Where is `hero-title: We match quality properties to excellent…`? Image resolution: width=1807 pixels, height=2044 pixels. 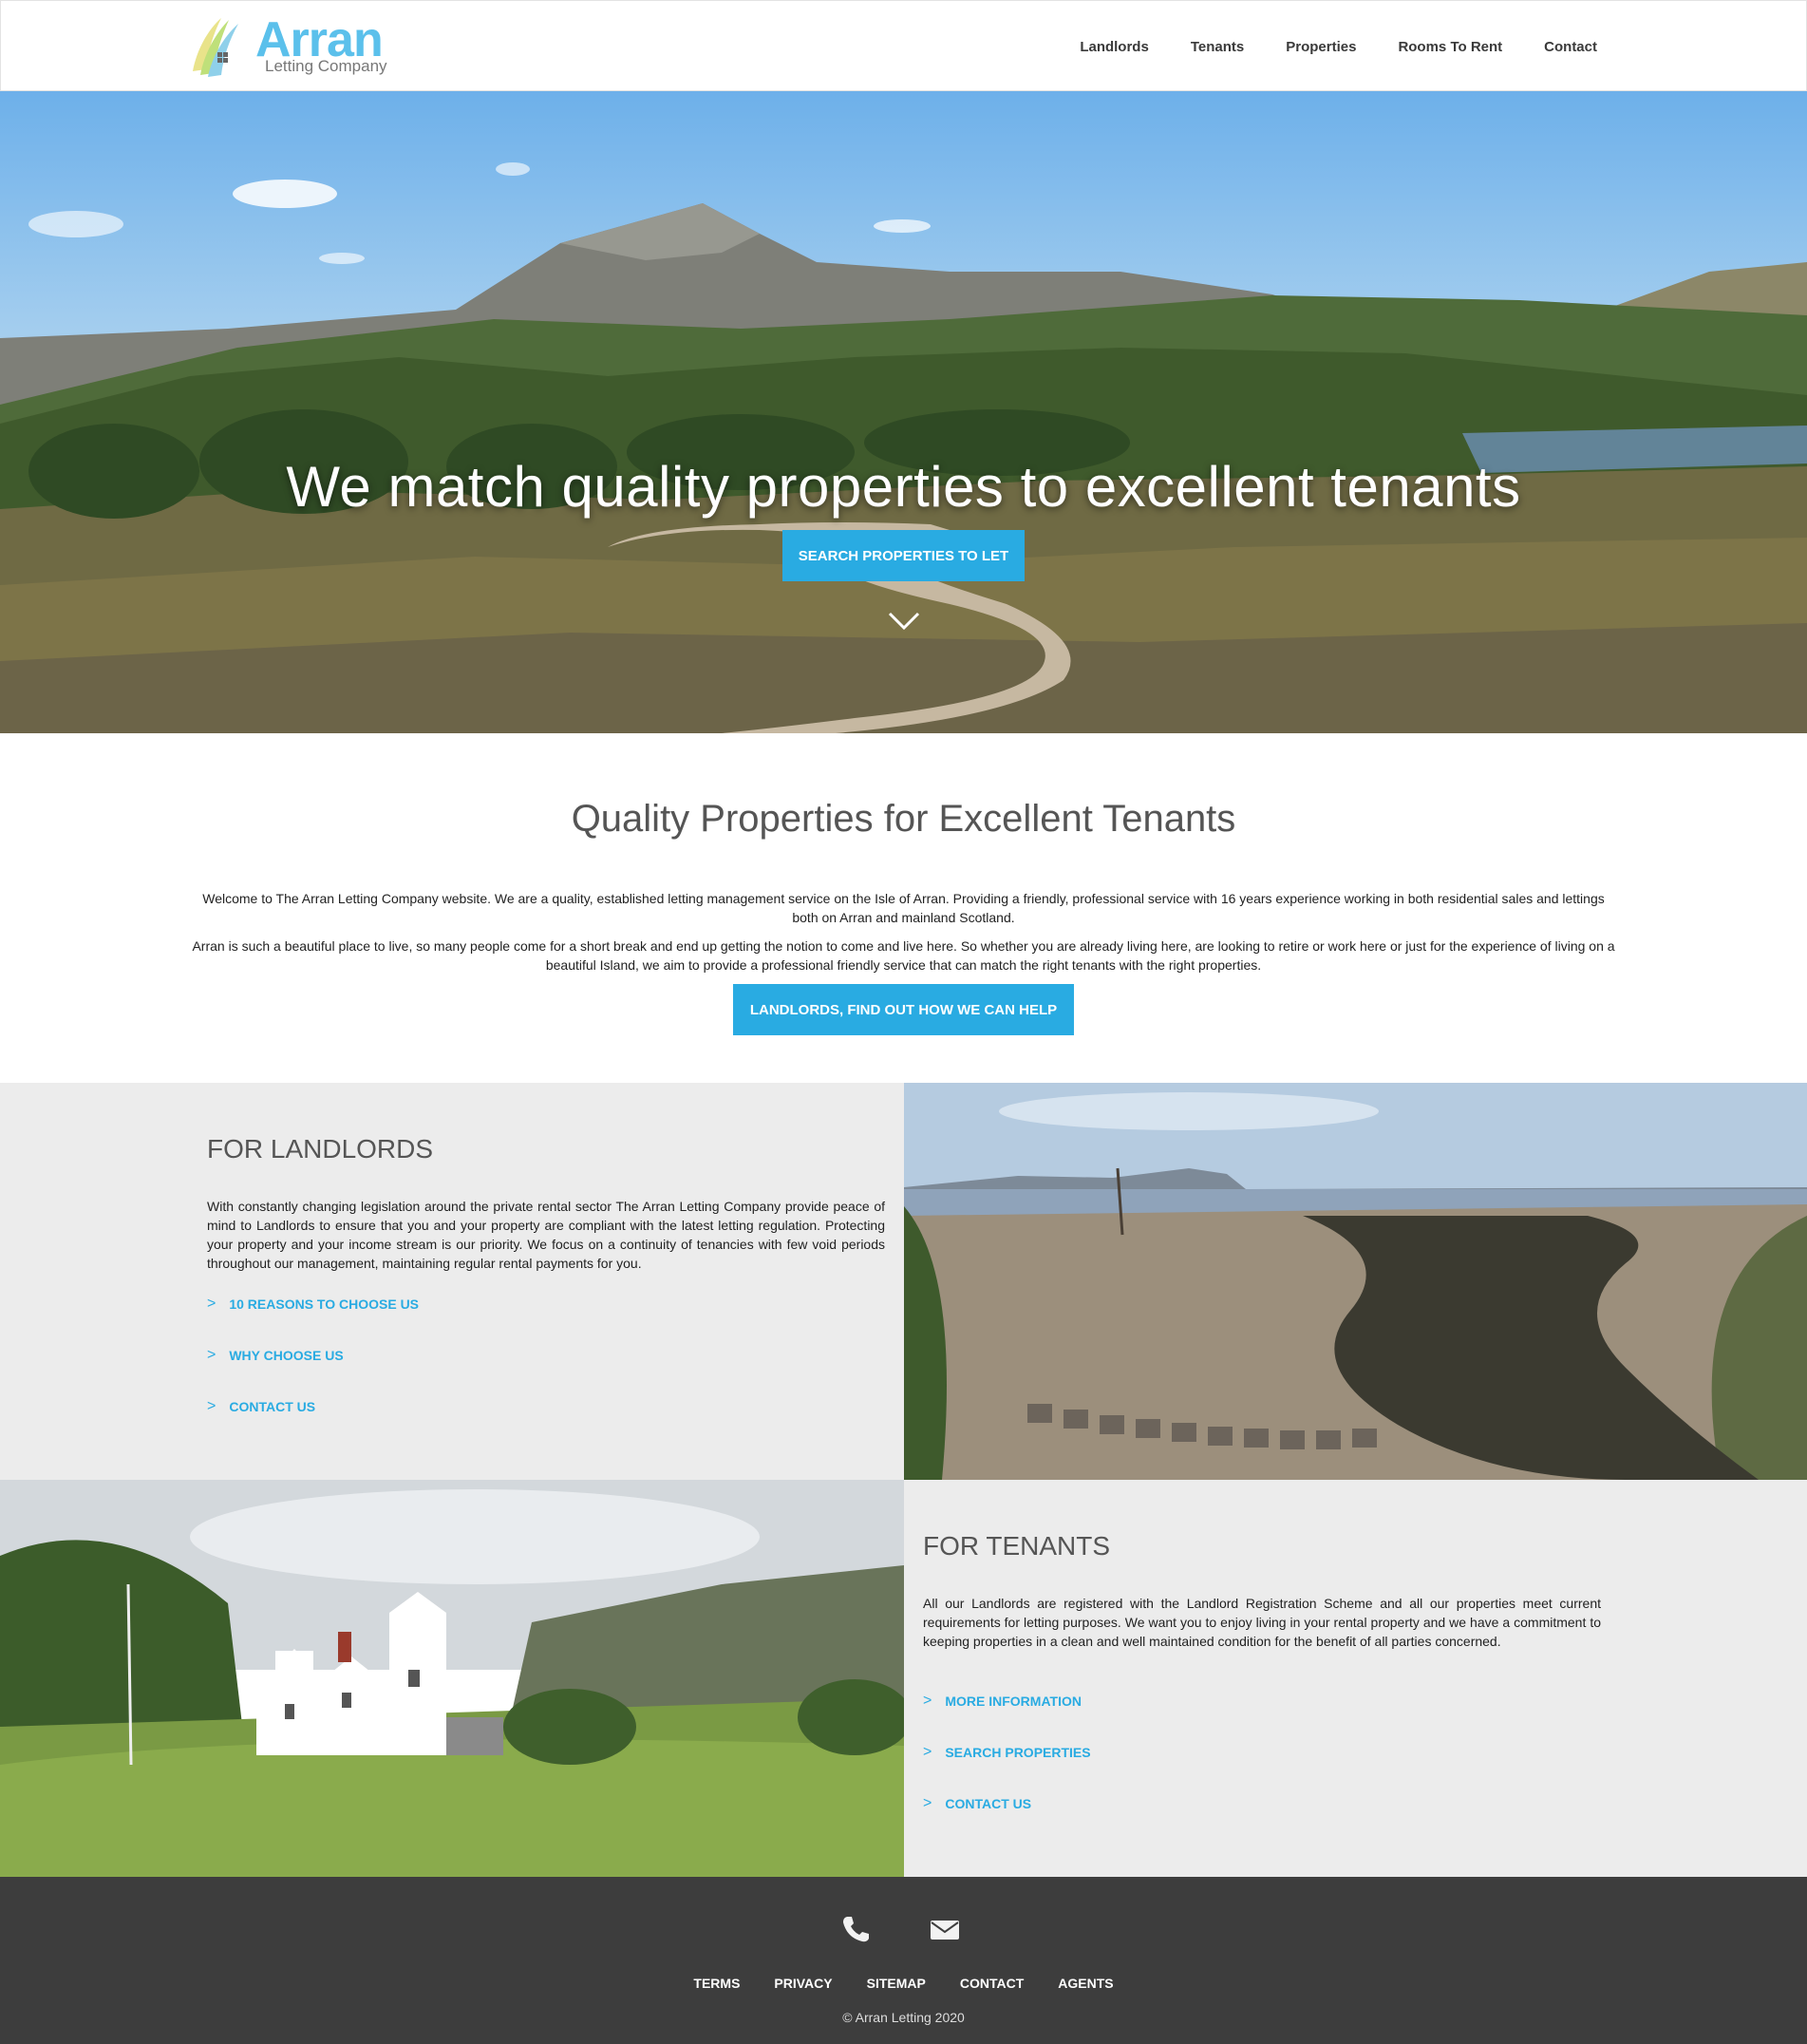 hero-title: We match quality properties to excellent… is located at coordinates (904, 487).